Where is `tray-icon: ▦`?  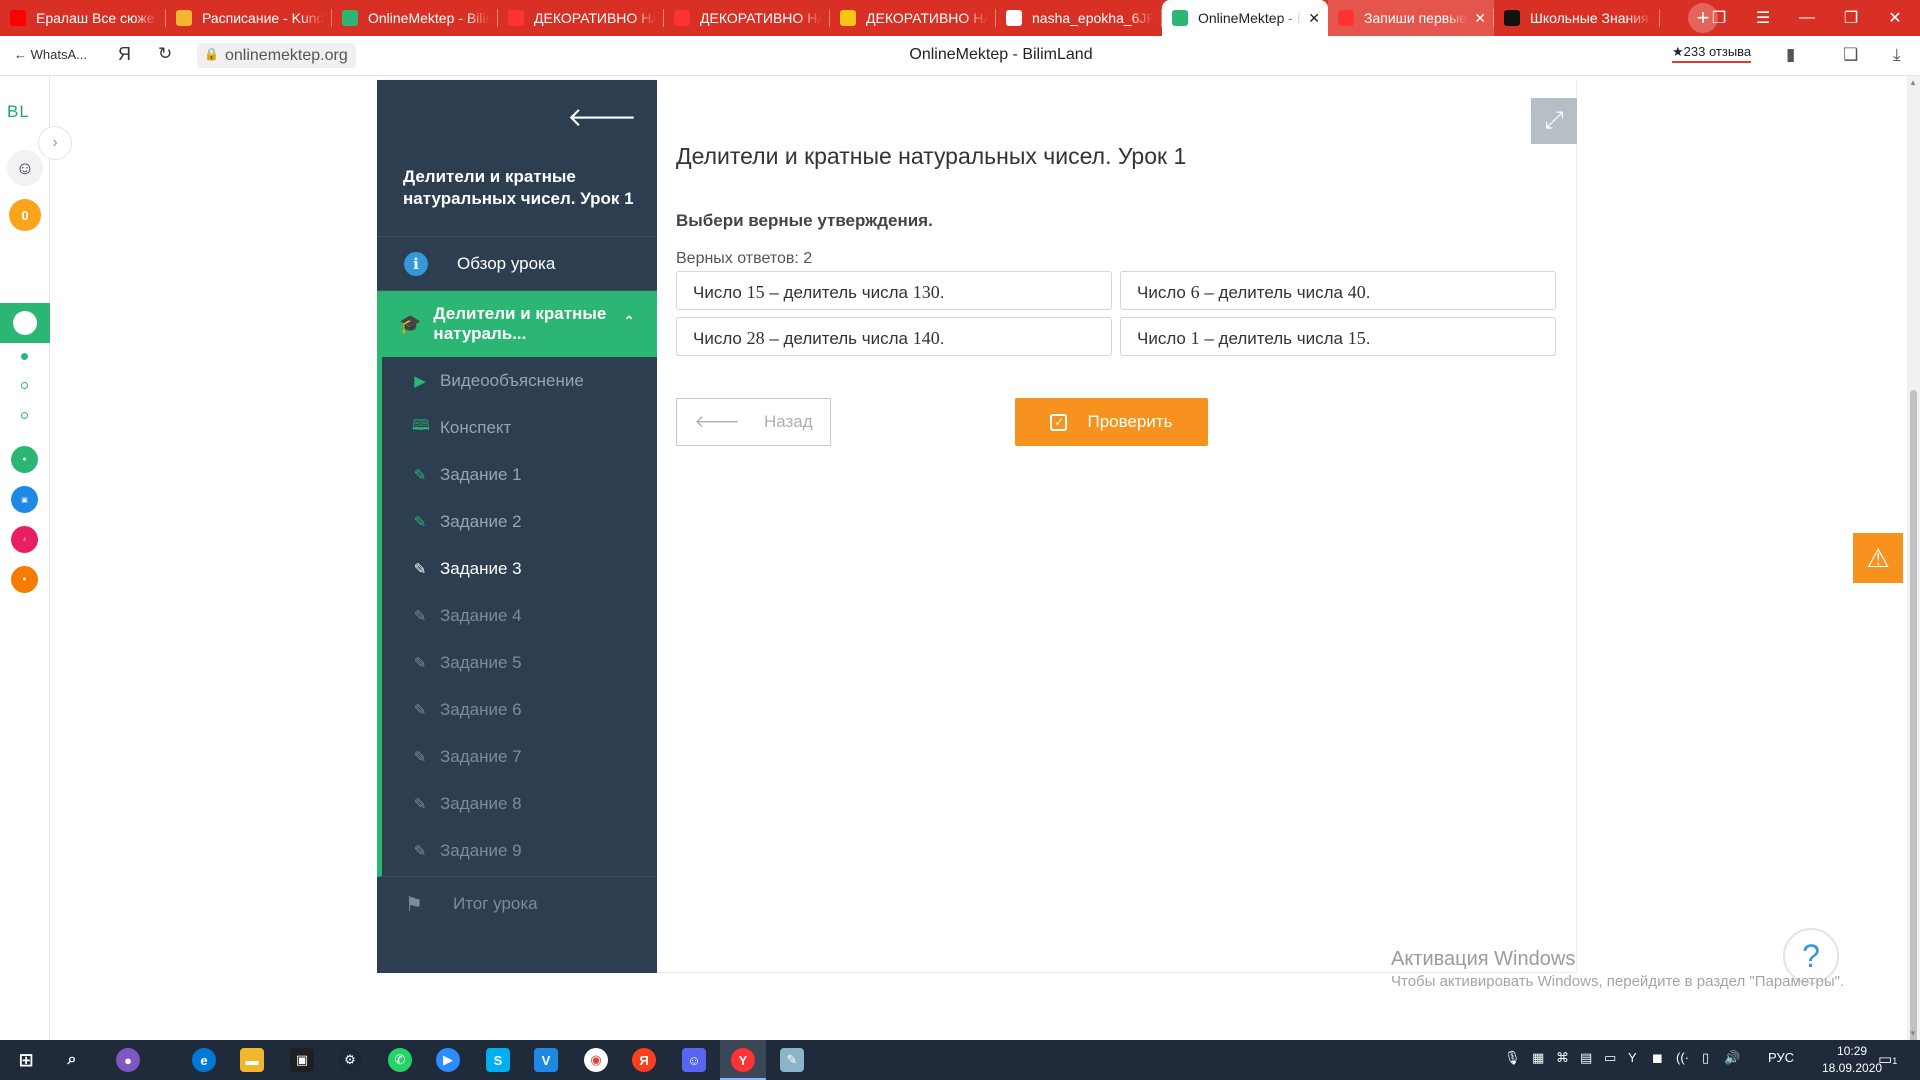
tray-icon: ▦ is located at coordinates (1538, 1058).